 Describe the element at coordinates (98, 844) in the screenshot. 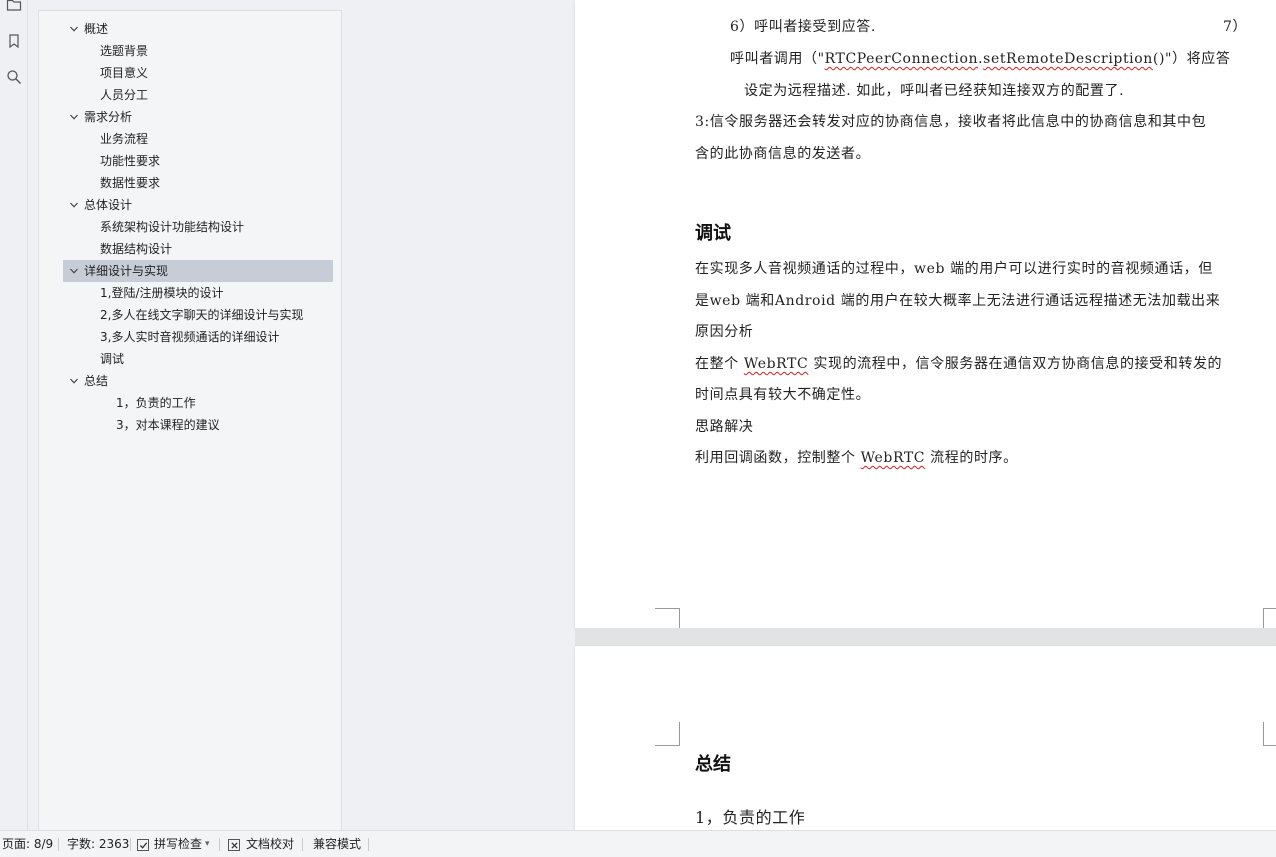

I see `word-count: 字数: 2363` at that location.